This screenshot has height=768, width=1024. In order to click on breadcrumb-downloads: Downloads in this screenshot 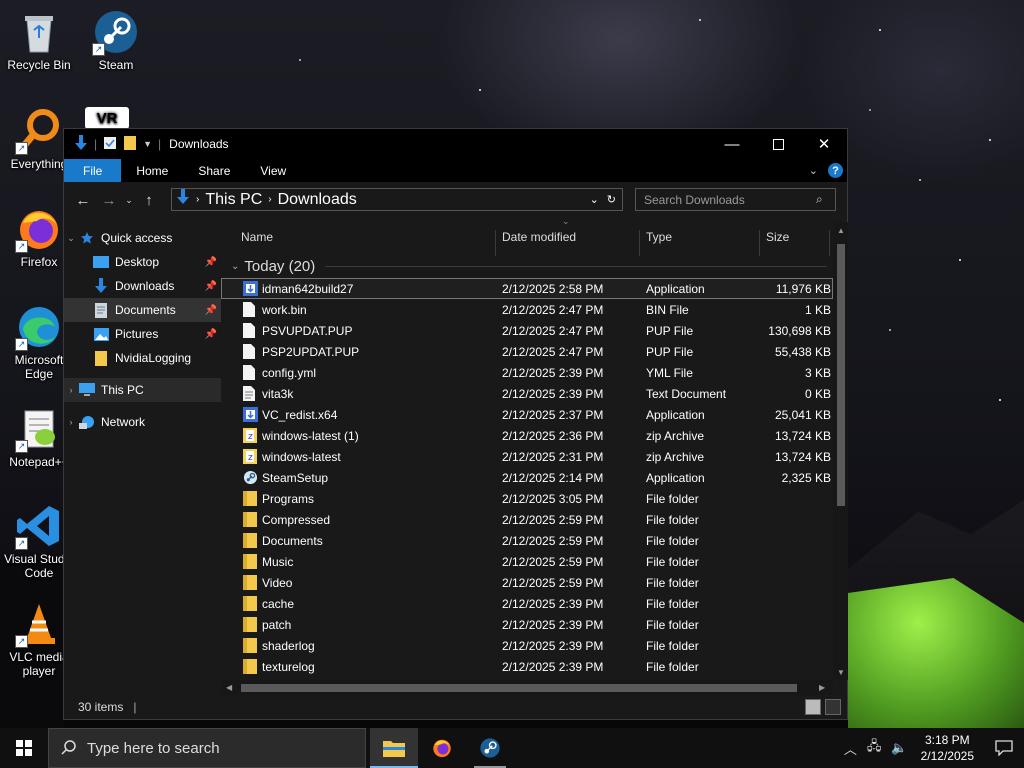, I will do `click(317, 200)`.